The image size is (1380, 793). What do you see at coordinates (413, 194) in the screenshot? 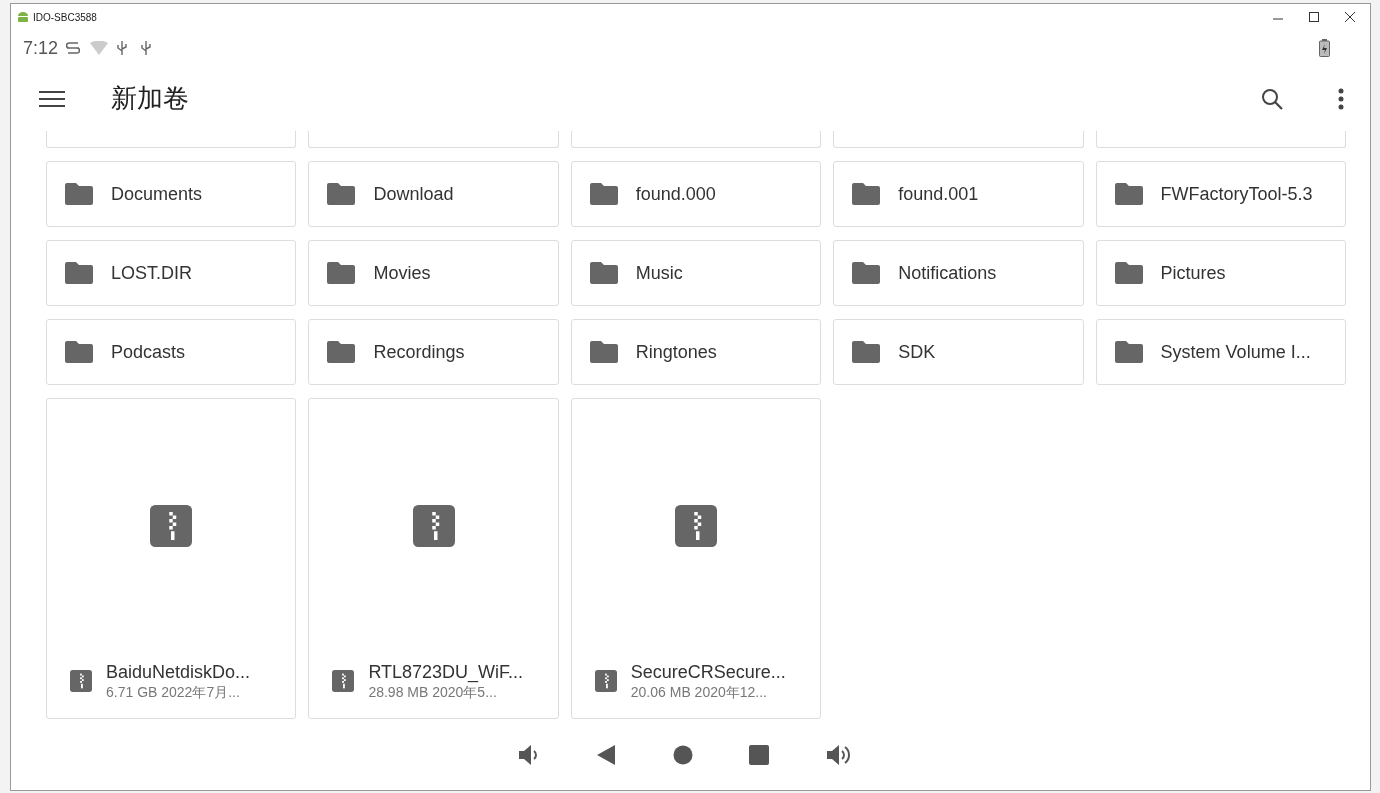
I see `folder-name: Download` at bounding box center [413, 194].